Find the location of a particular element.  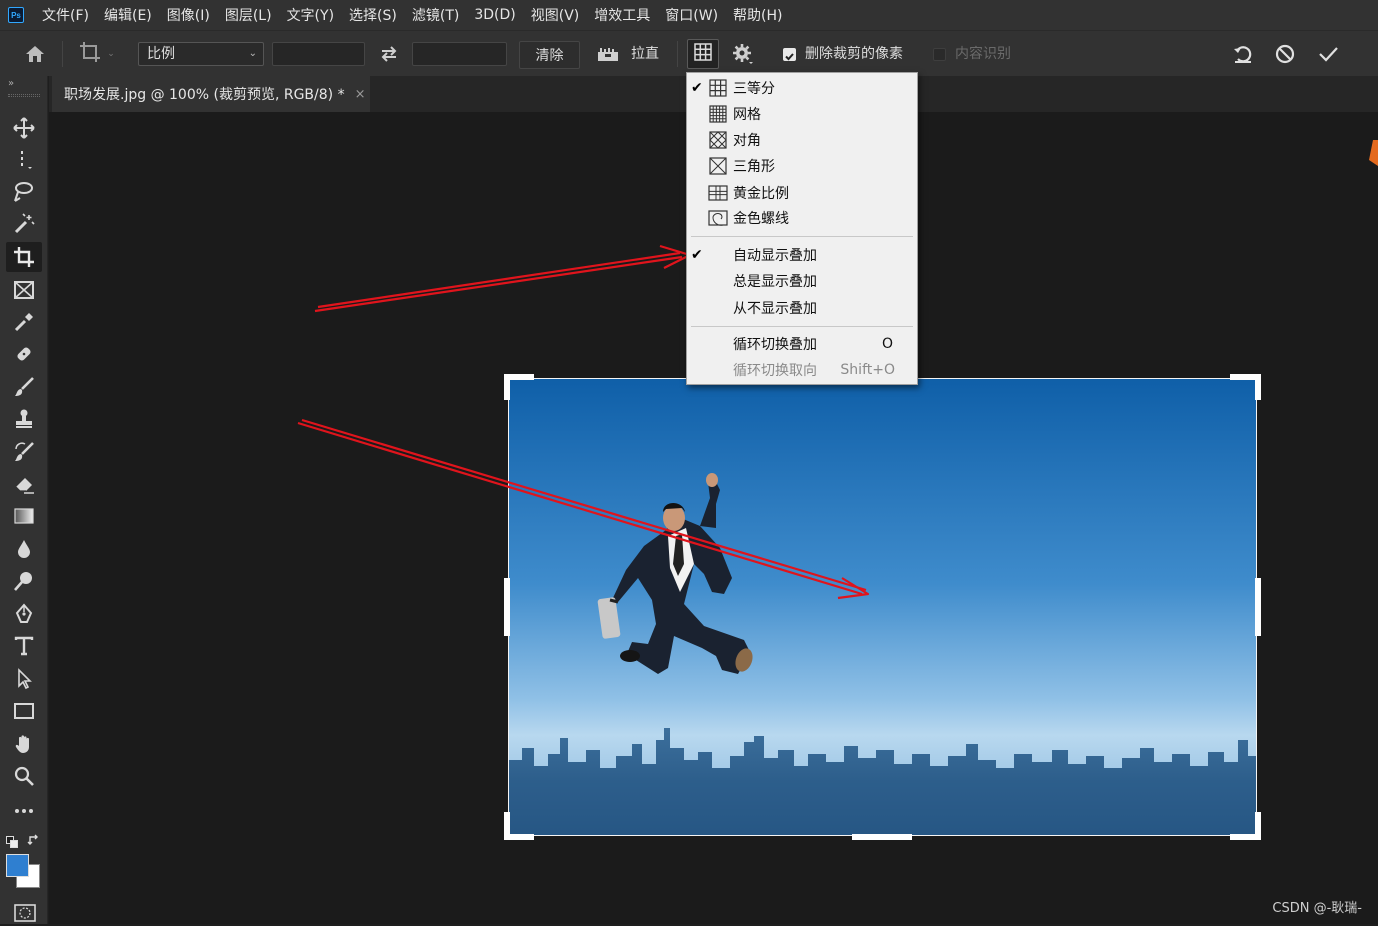

cycle-orientation-label: 循环切换取向 is located at coordinates (775, 370).